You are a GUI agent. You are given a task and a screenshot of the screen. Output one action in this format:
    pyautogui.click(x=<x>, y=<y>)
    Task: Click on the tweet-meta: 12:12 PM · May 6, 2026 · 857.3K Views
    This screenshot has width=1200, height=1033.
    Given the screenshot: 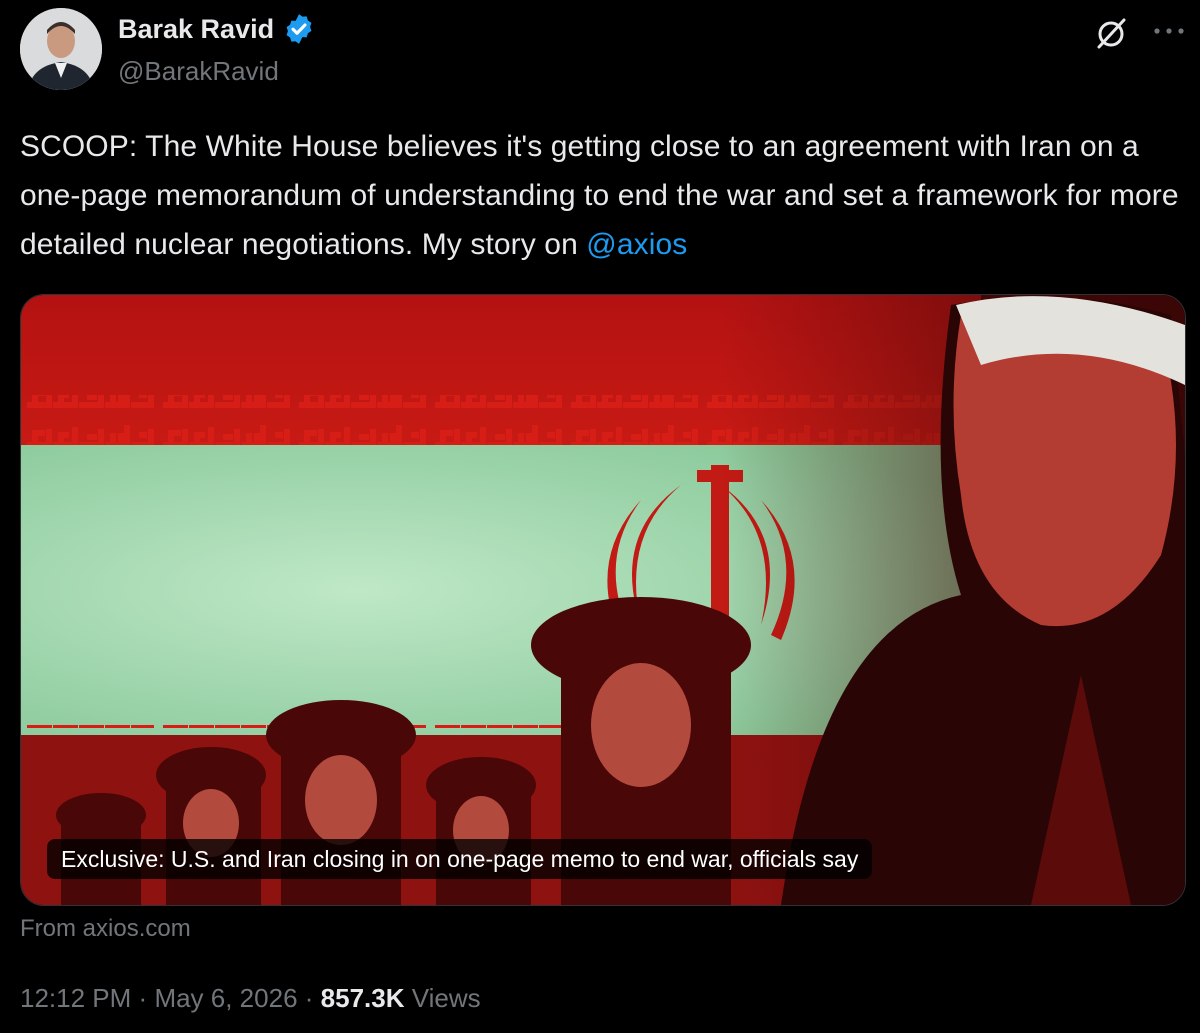 What is the action you would take?
    pyautogui.click(x=250, y=998)
    